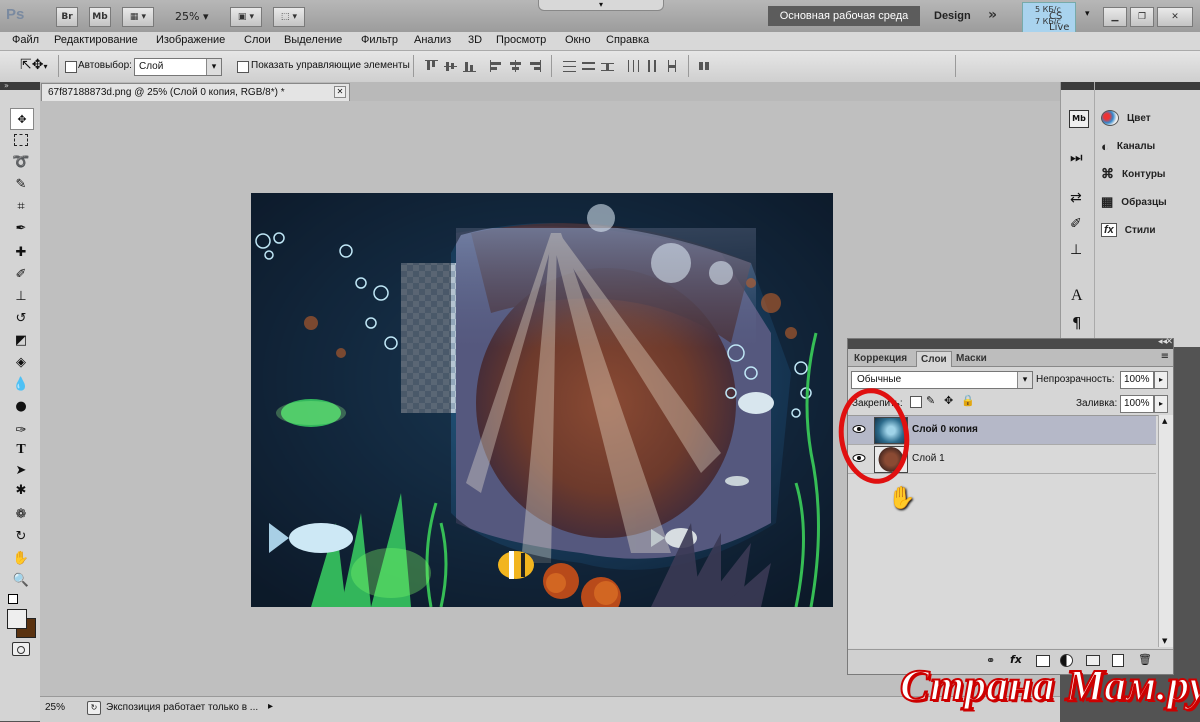 The image size is (1200, 722). I want to click on tab-masks: Маски, so click(971, 358).